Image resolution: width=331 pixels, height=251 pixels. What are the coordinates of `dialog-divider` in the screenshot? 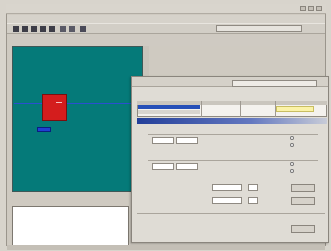 It's located at (231, 213).